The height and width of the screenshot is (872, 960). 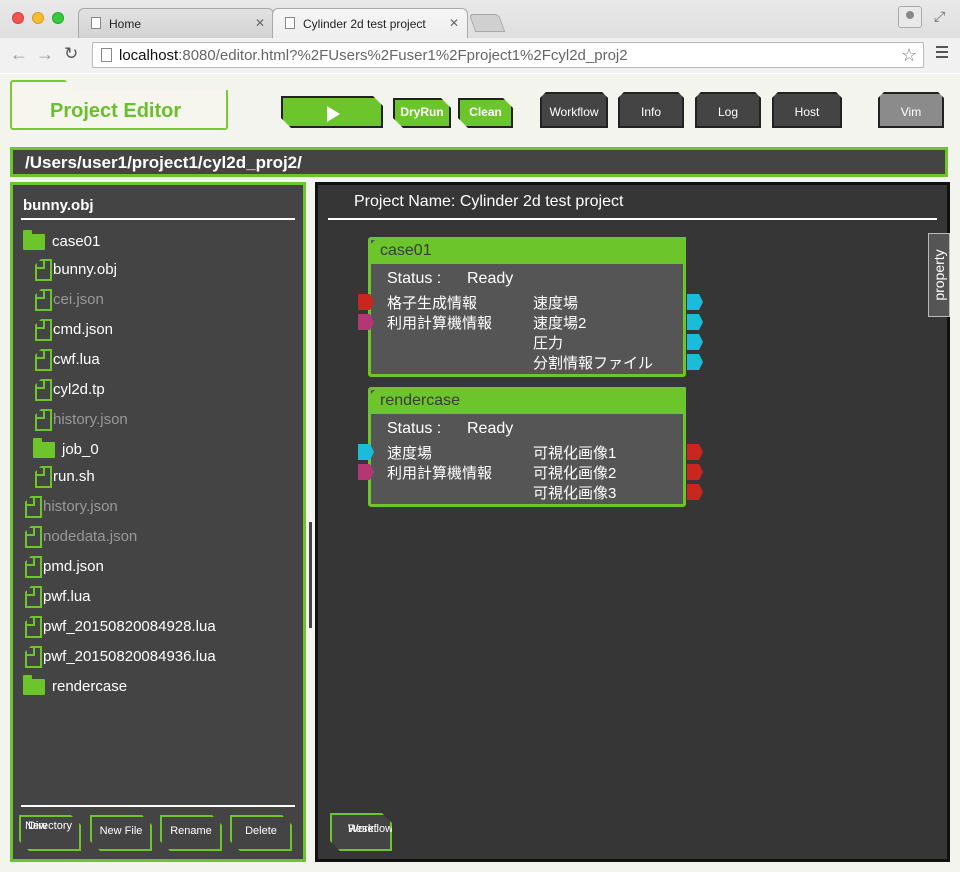 I want to click on input-port-label: 速度場, so click(x=410, y=453).